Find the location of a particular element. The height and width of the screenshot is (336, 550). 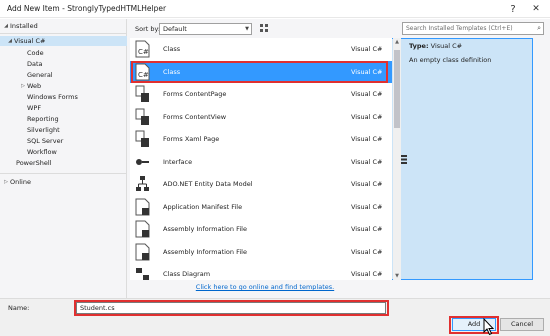

tree-item-label: Visual C# is located at coordinates (30, 41).